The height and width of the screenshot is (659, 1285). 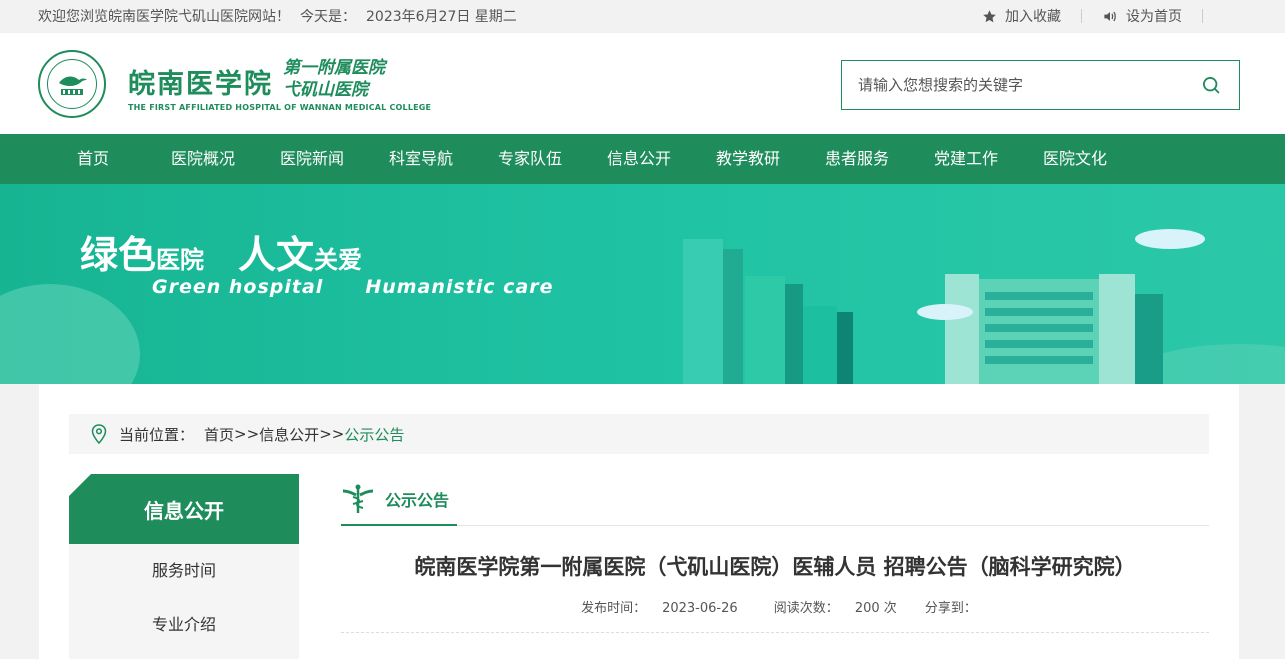 I want to click on nav-item: 首页, so click(x=124, y=159).